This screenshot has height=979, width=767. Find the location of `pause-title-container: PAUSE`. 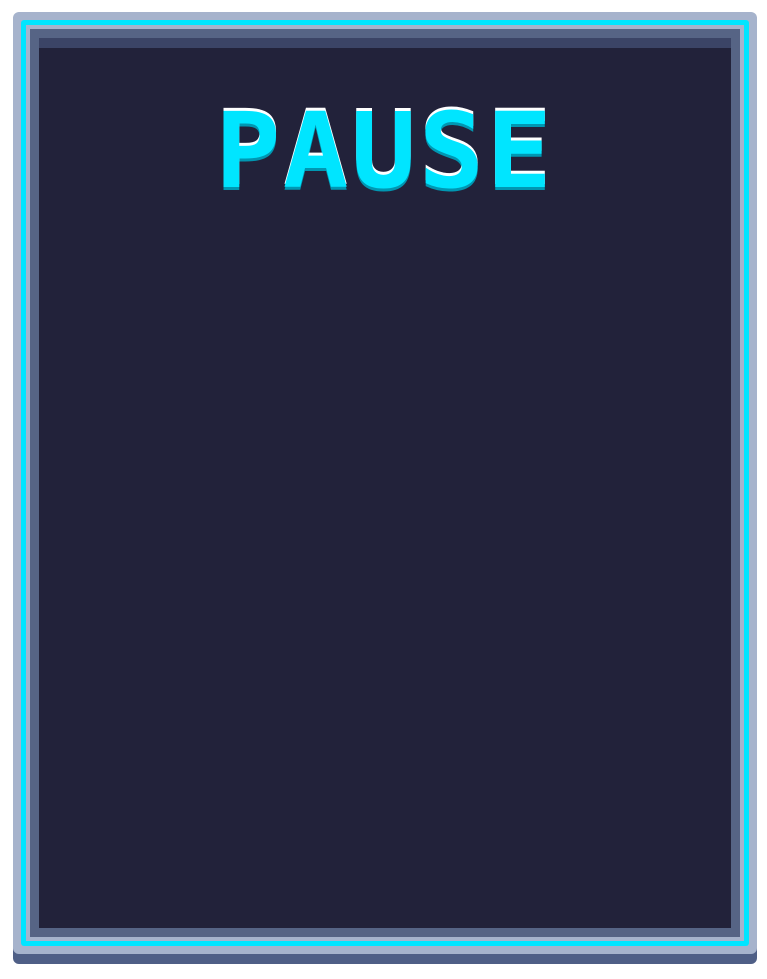

pause-title-container: PAUSE is located at coordinates (385, 151).